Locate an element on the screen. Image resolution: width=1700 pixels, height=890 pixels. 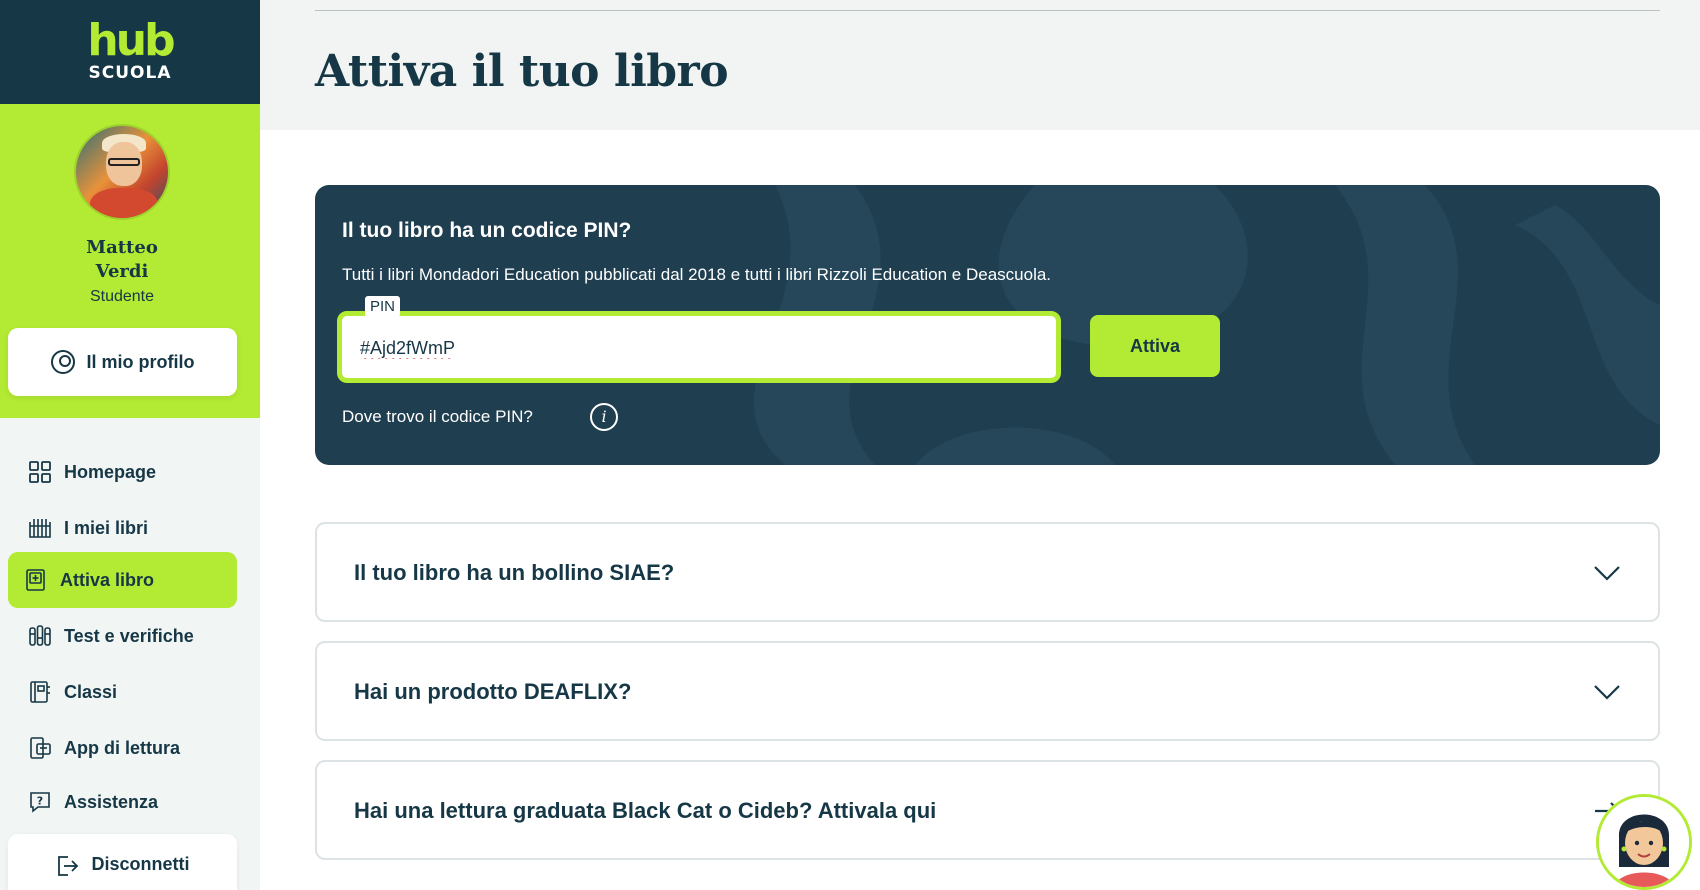
sidebar-item-help: ? Assistenza is located at coordinates (122, 802).